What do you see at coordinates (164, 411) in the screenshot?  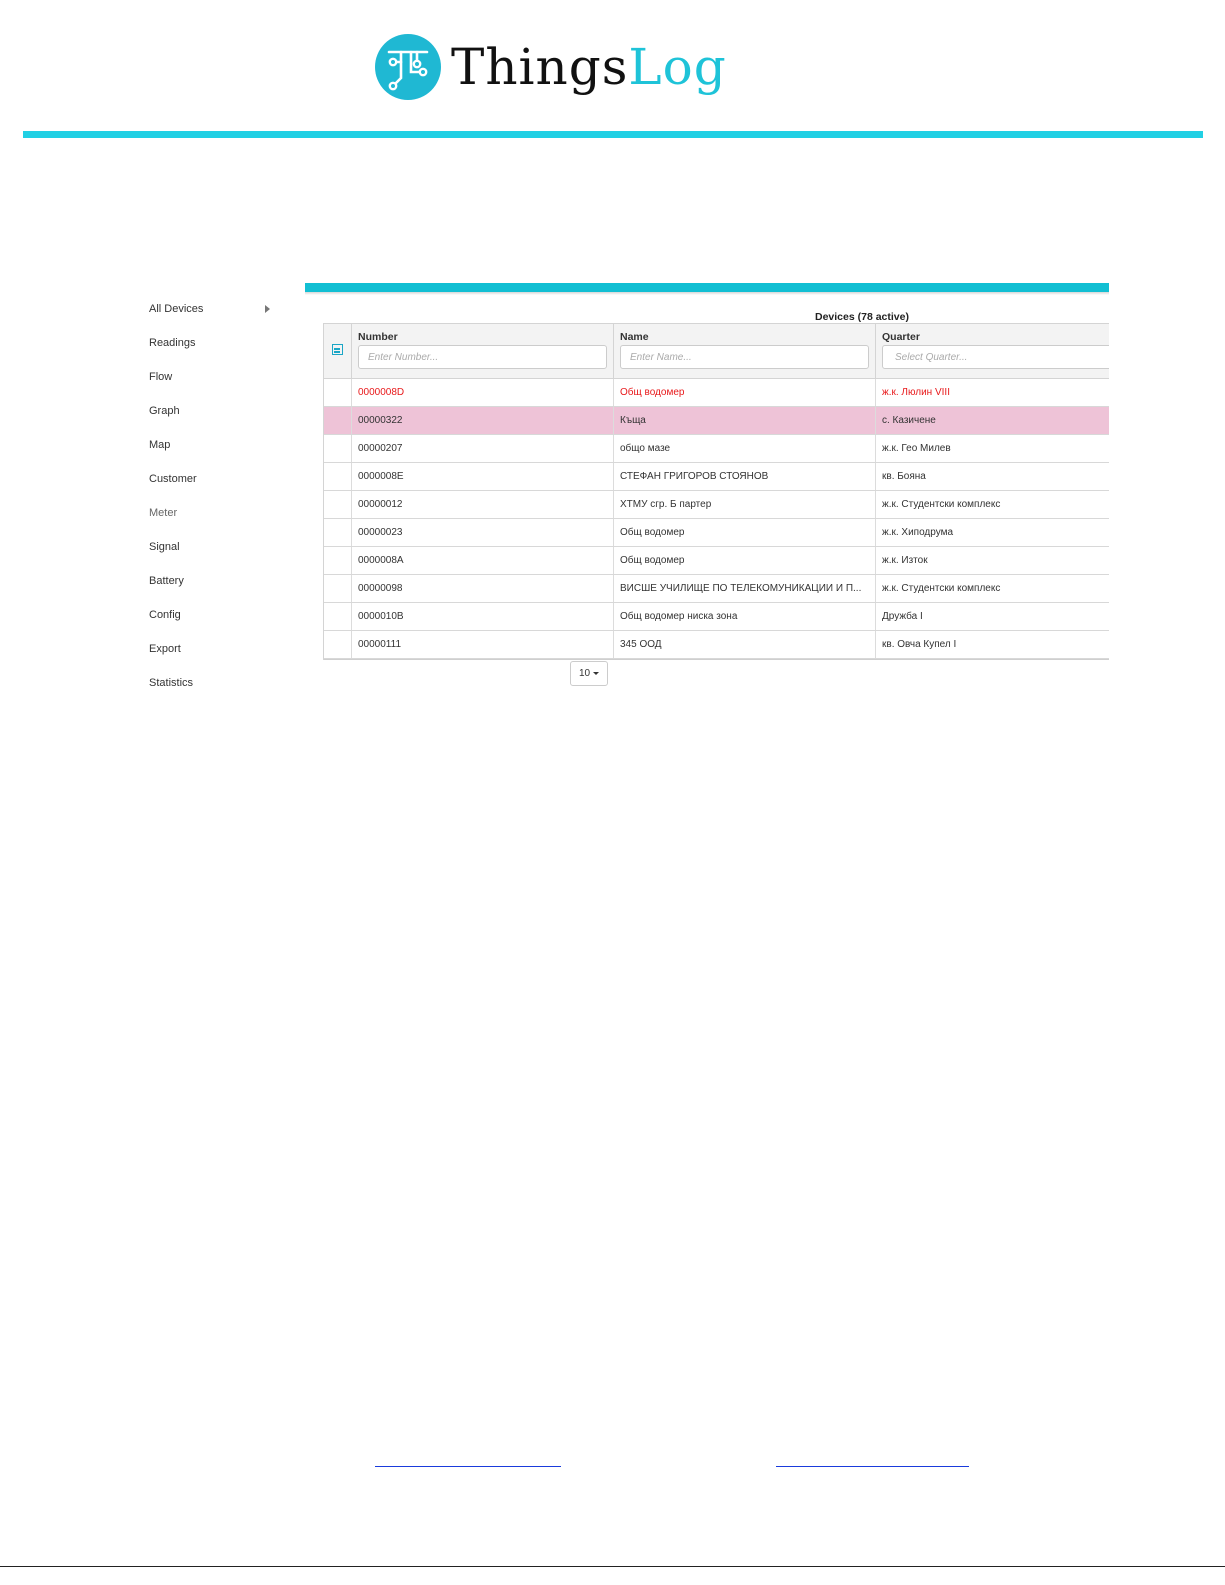 I see `sidebar-item-label: Graph` at bounding box center [164, 411].